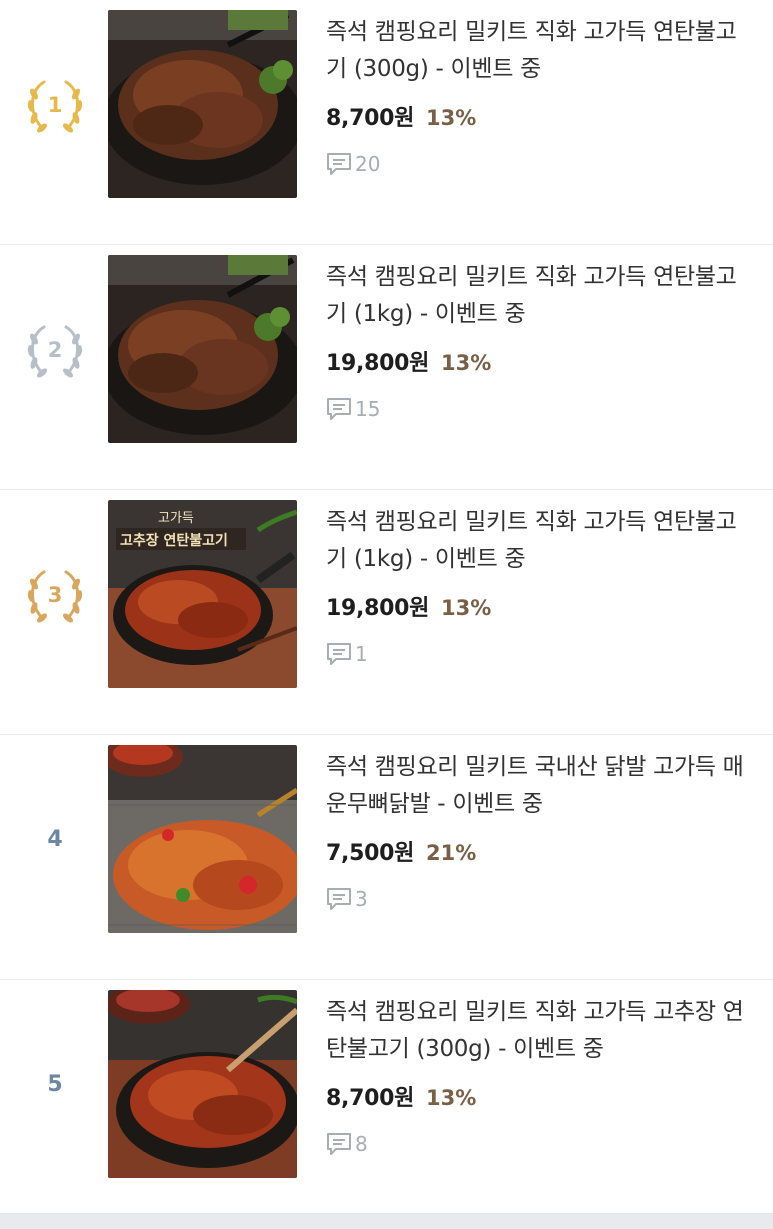 This screenshot has width=773, height=1229. Describe the element at coordinates (451, 853) in the screenshot. I see `discount-rate: 21%` at that location.